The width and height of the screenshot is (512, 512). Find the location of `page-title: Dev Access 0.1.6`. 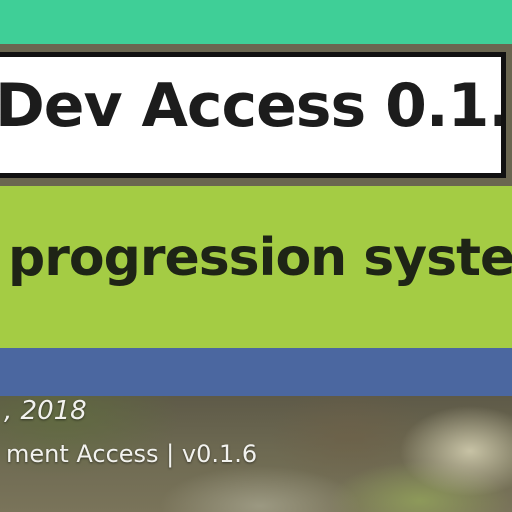

page-title: Dev Access 0.1.6 is located at coordinates (253, 106).